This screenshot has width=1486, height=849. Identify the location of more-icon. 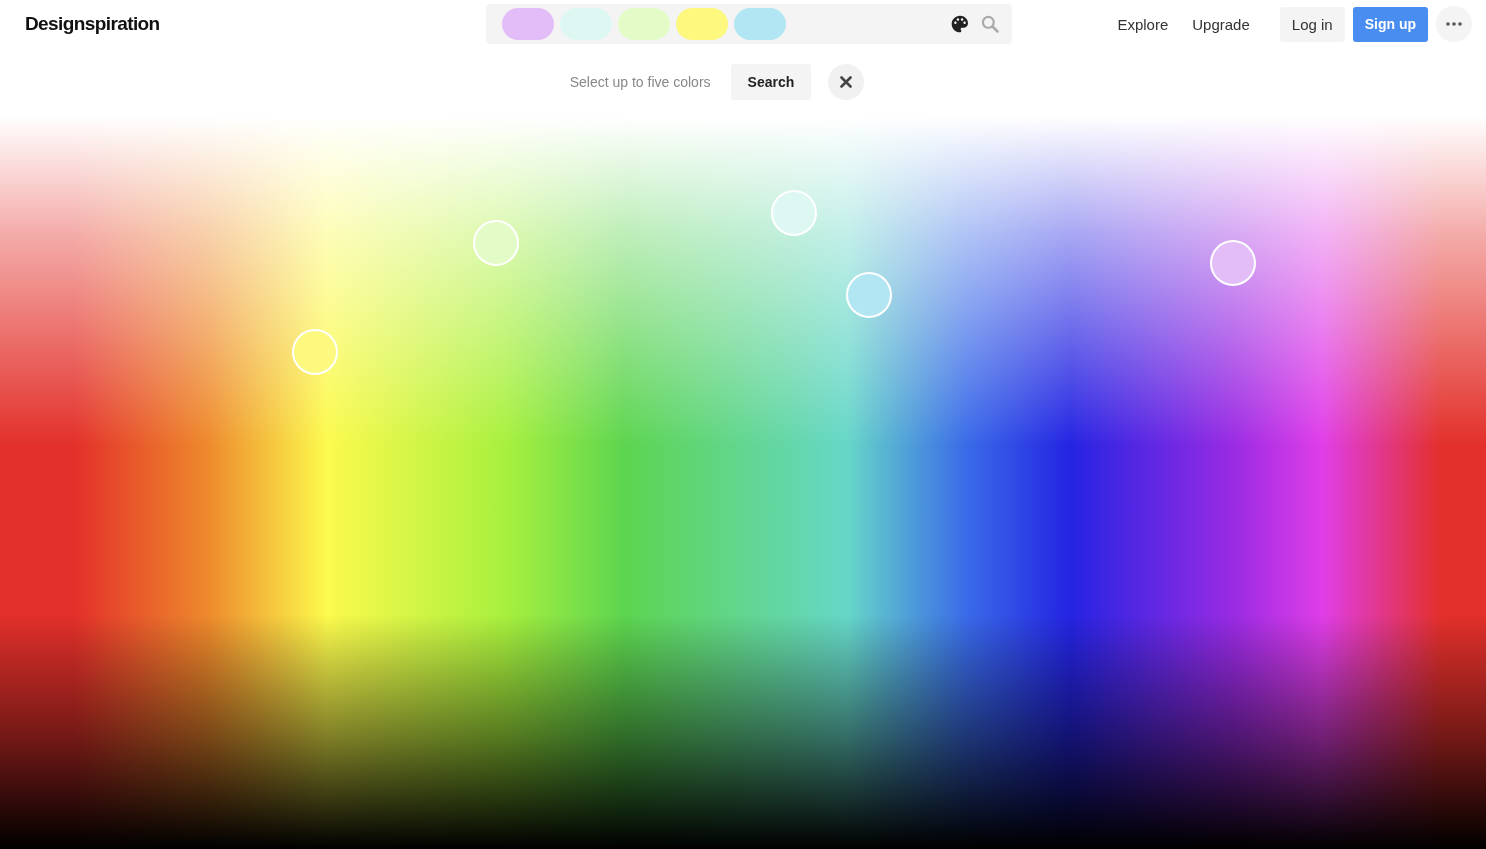
(1454, 24).